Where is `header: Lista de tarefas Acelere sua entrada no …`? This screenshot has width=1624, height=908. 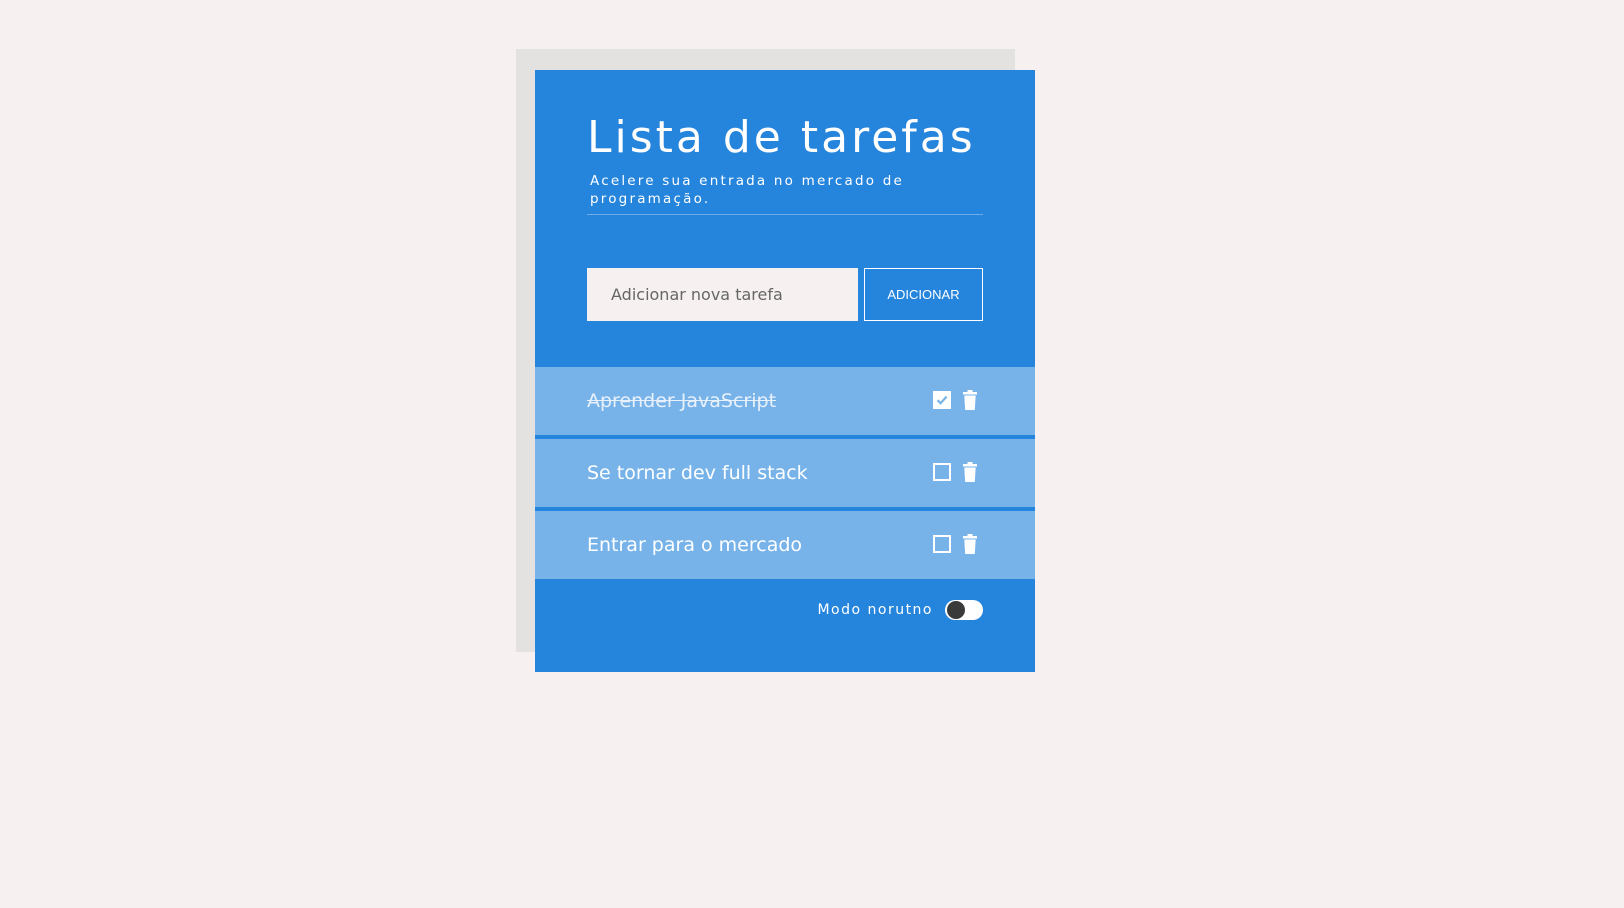
header: Lista de tarefas Acelere sua entrada no … is located at coordinates (785, 159).